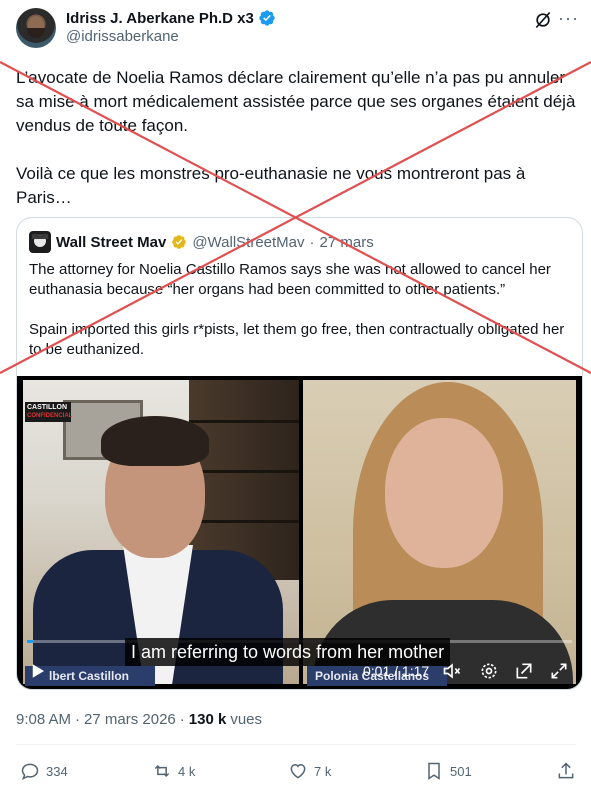 The width and height of the screenshot is (591, 791). What do you see at coordinates (36, 28) in the screenshot?
I see `author-avatar` at bounding box center [36, 28].